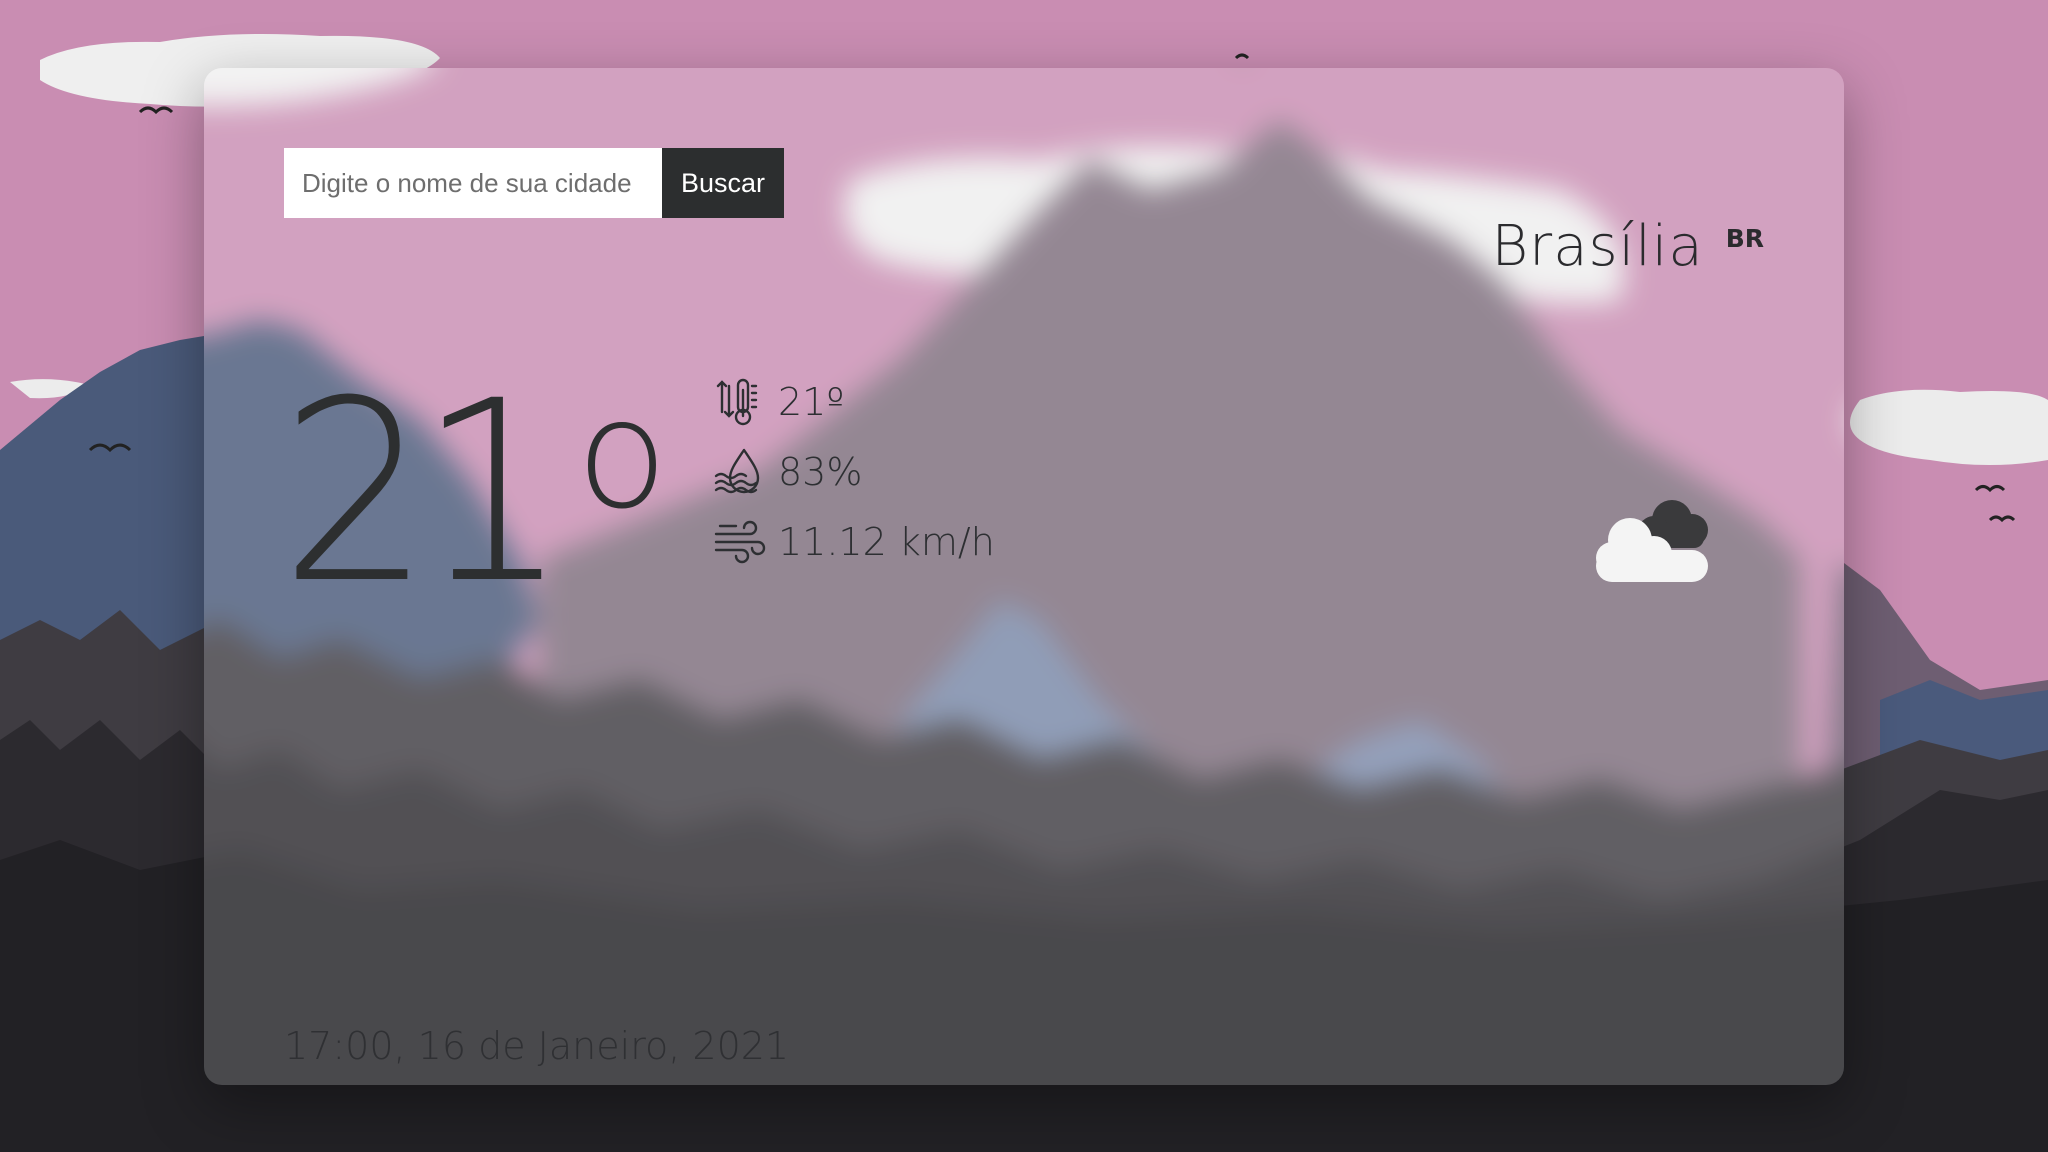 The image size is (2048, 1152). What do you see at coordinates (473, 183) in the screenshot?
I see `search-input` at bounding box center [473, 183].